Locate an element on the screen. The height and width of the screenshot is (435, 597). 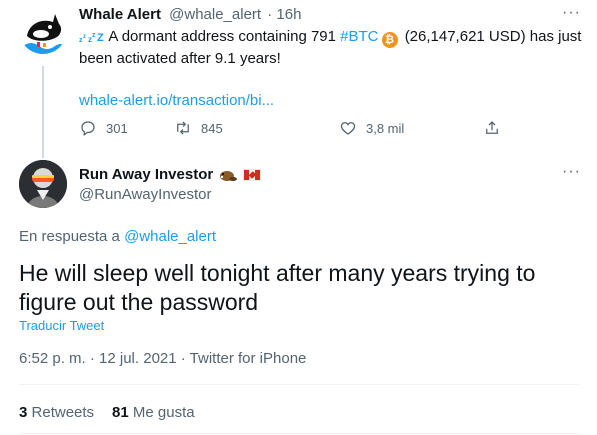
replying-prefix: En respuesta a is located at coordinates (69, 236).